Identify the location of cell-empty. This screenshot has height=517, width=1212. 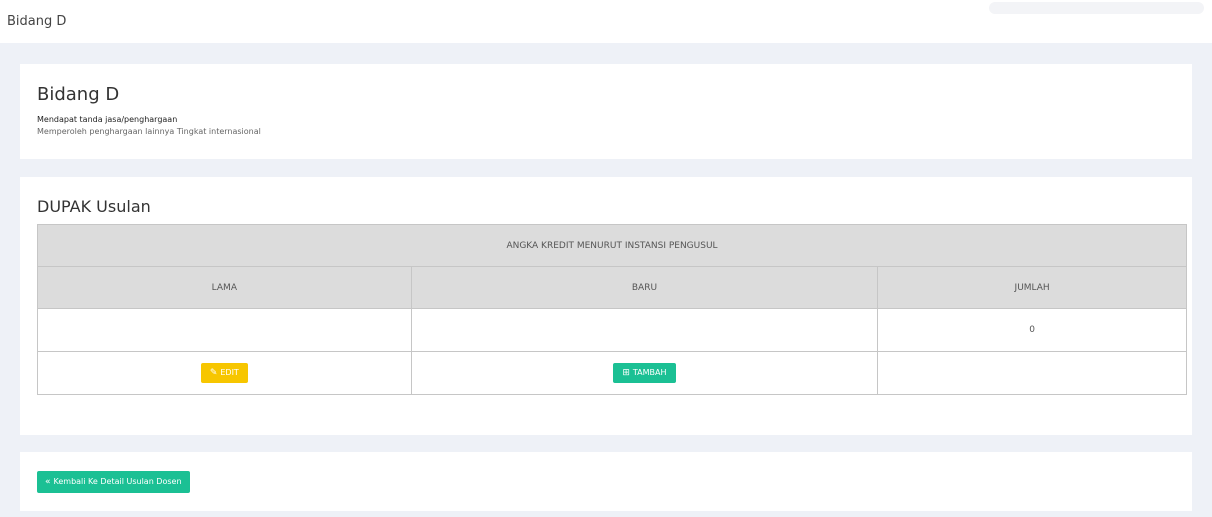
(1032, 373).